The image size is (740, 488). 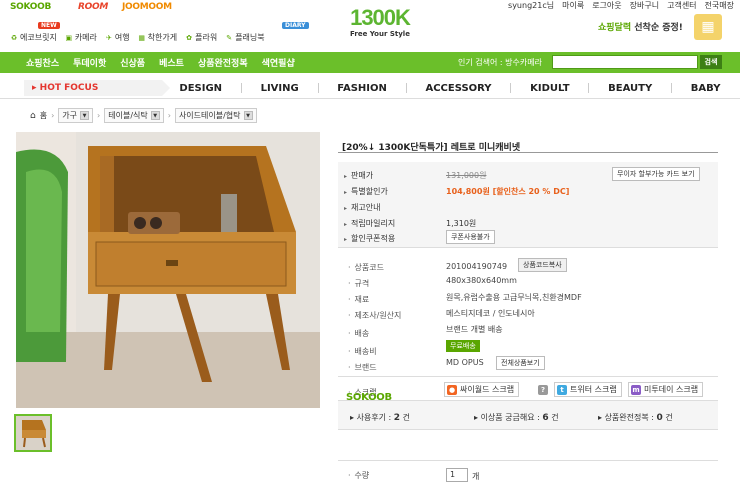 I want to click on nav-best: 베스트, so click(x=171, y=62).